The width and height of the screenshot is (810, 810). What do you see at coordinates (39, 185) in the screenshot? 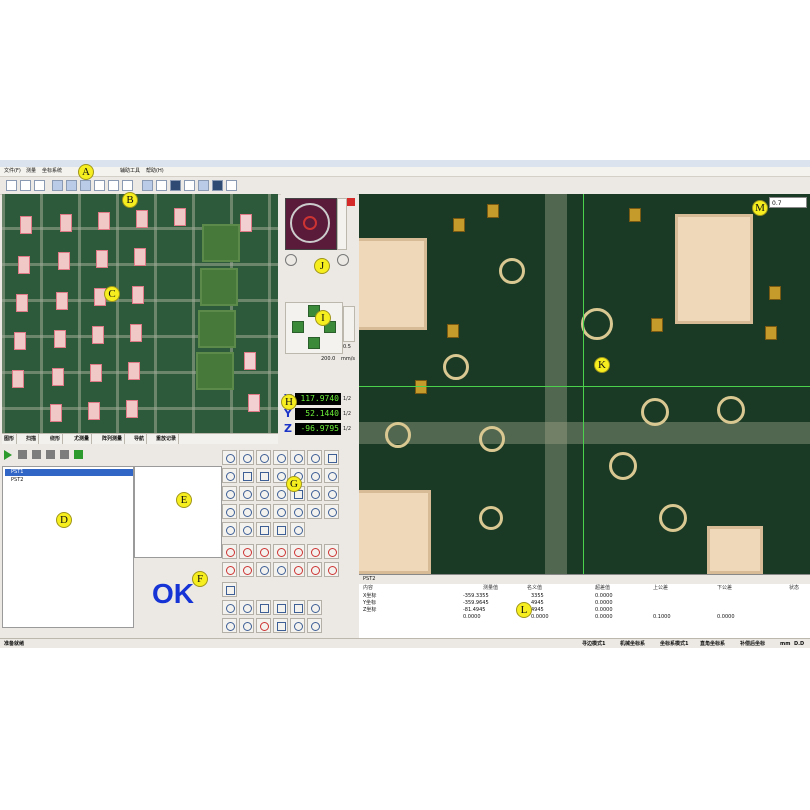
I see `save-icon` at bounding box center [39, 185].